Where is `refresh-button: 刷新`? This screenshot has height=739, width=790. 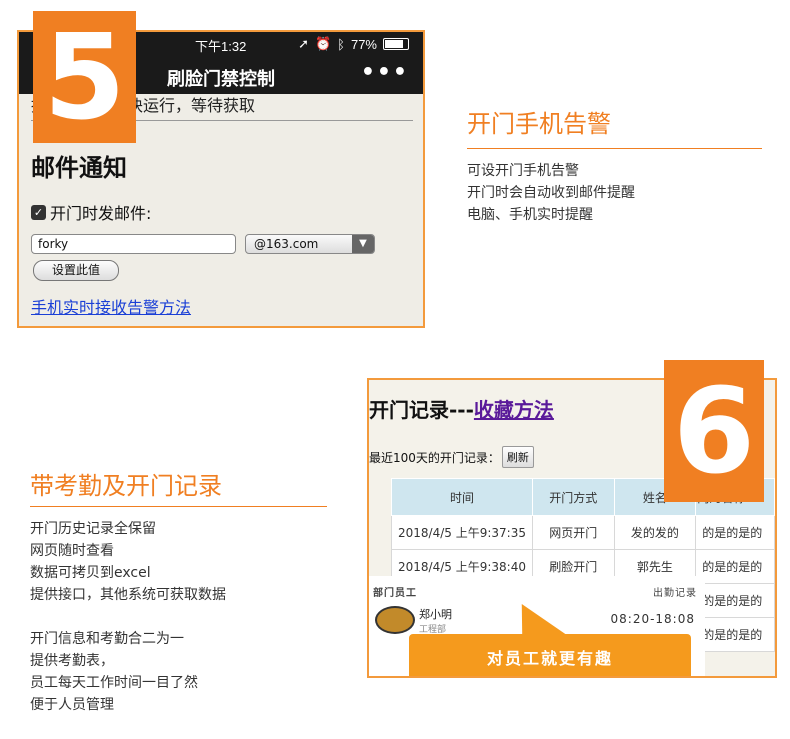
refresh-button: 刷新 is located at coordinates (517, 457).